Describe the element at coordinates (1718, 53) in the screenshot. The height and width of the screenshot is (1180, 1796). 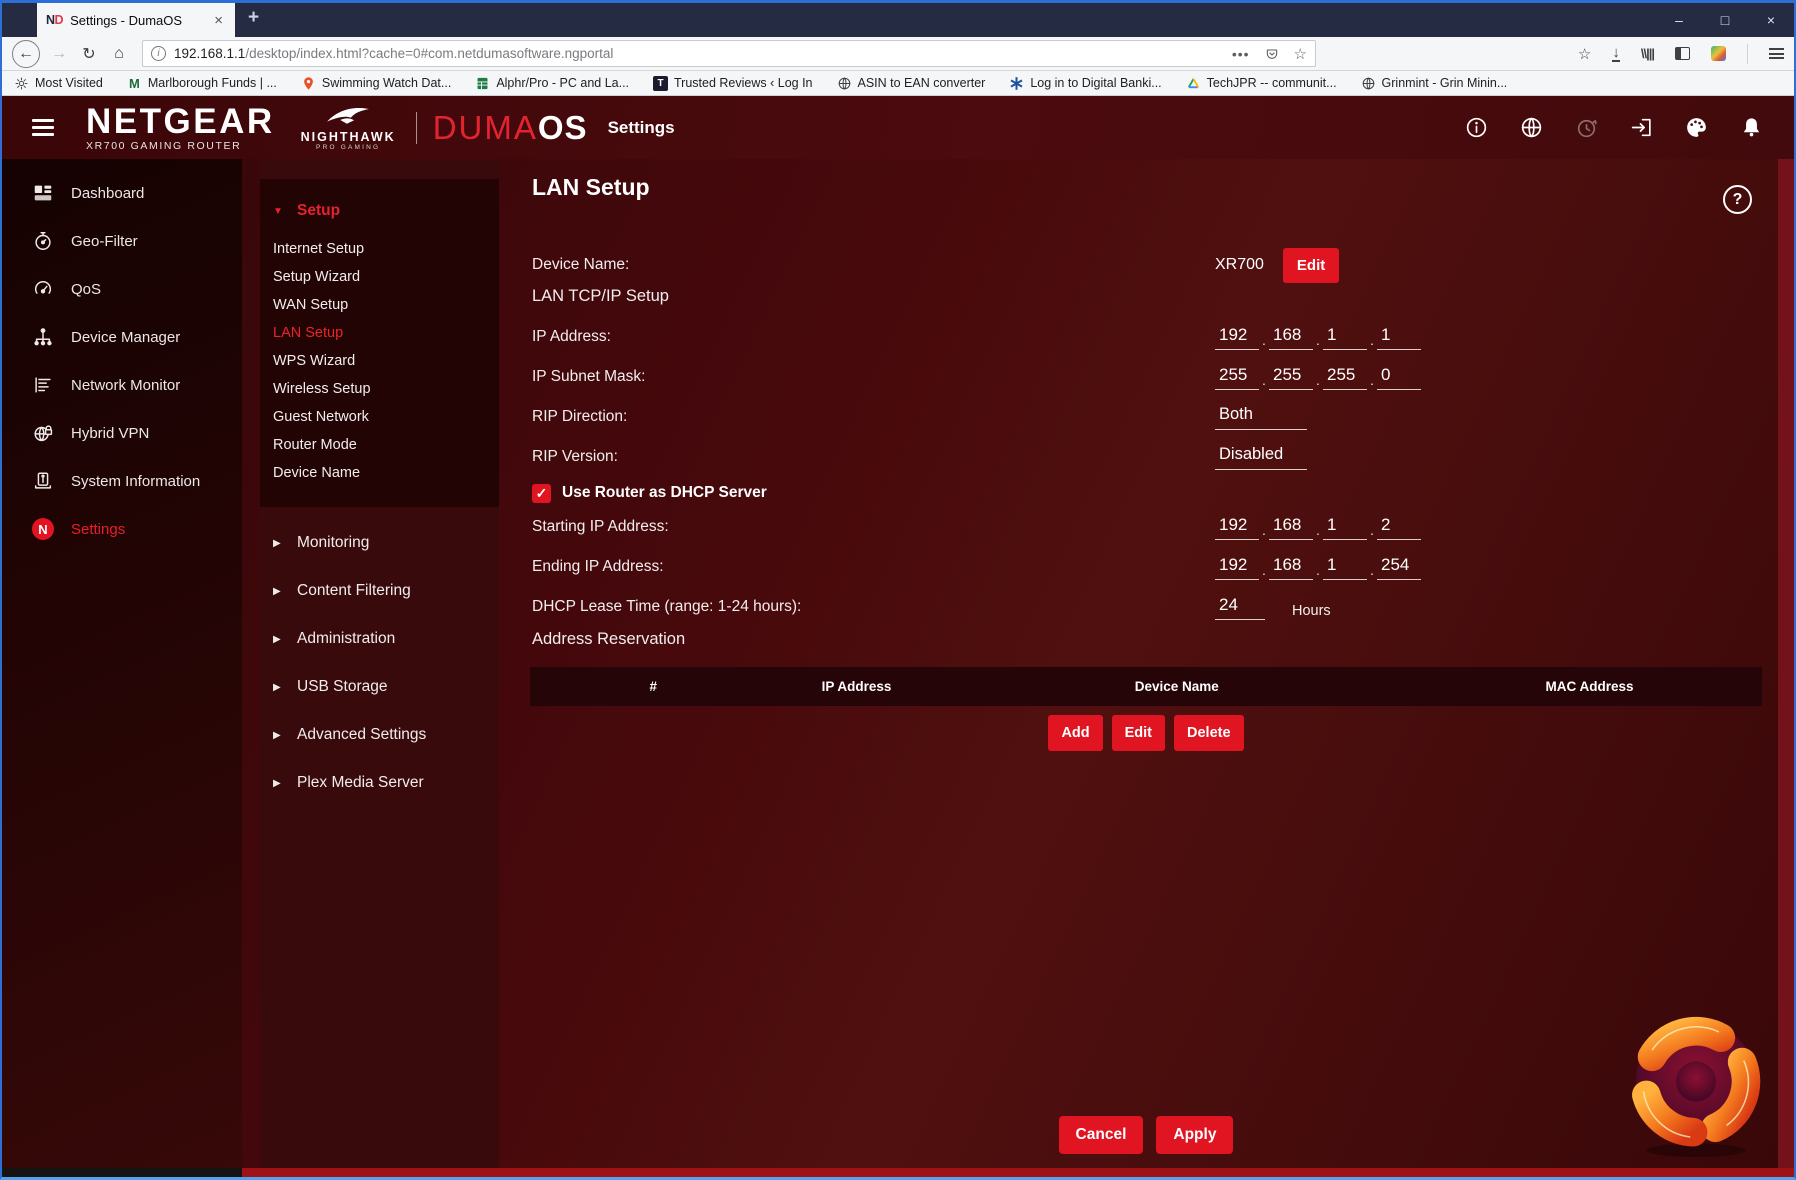
I see `screenshot-extension-icon` at that location.